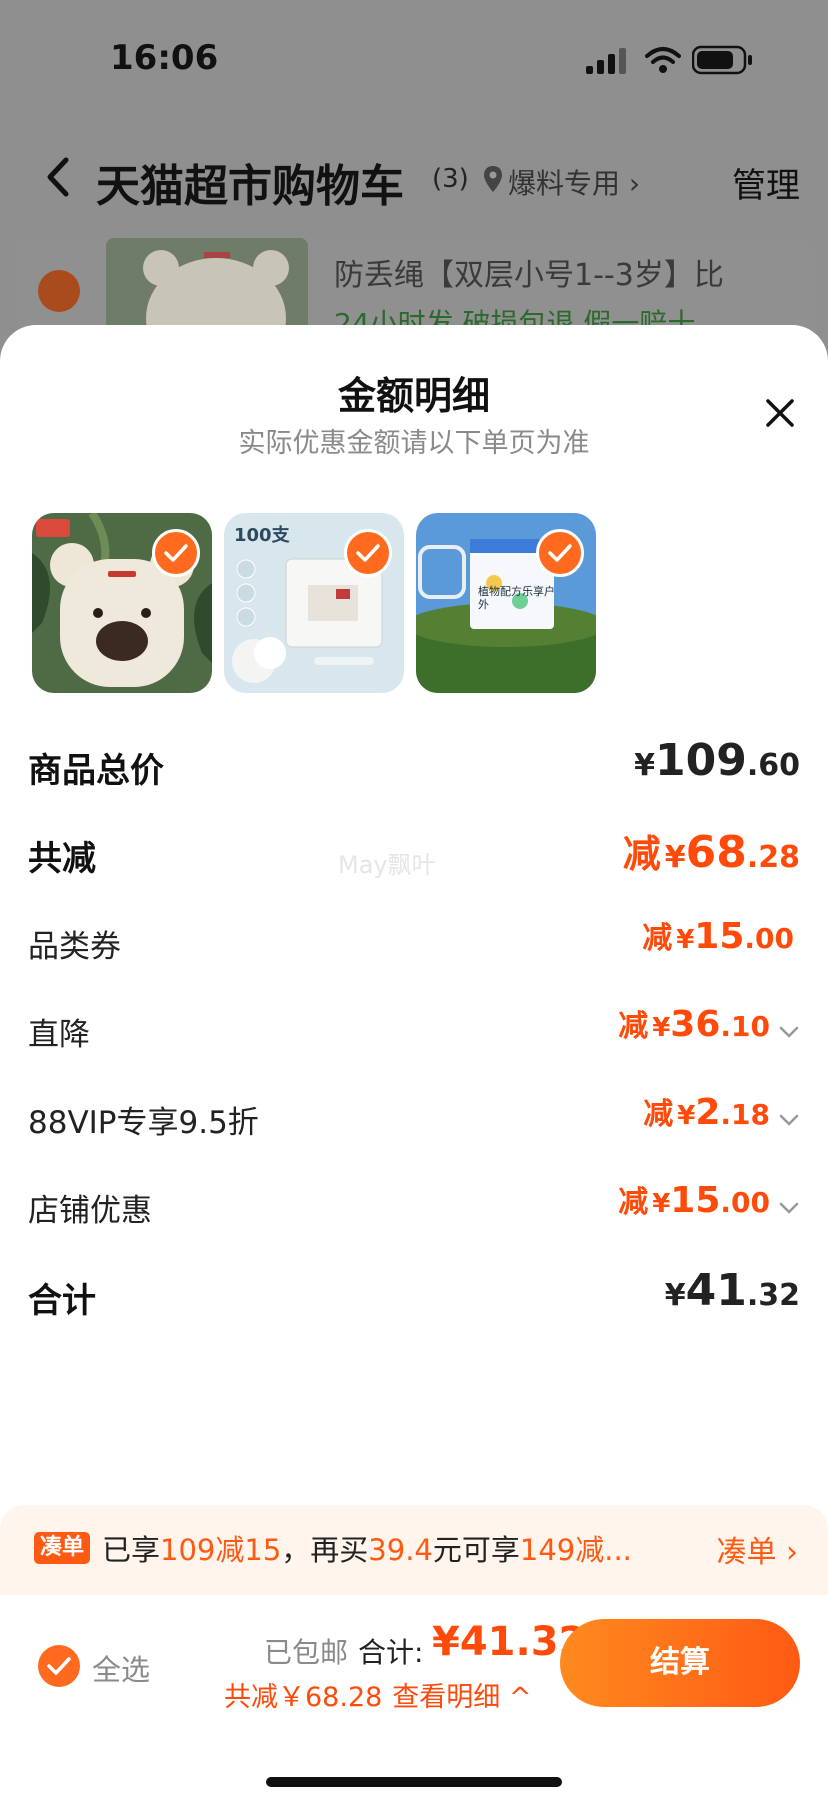 The image size is (828, 1800). I want to click on saved-summary: 共减￥68.28 查看明细 ^, so click(378, 1697).